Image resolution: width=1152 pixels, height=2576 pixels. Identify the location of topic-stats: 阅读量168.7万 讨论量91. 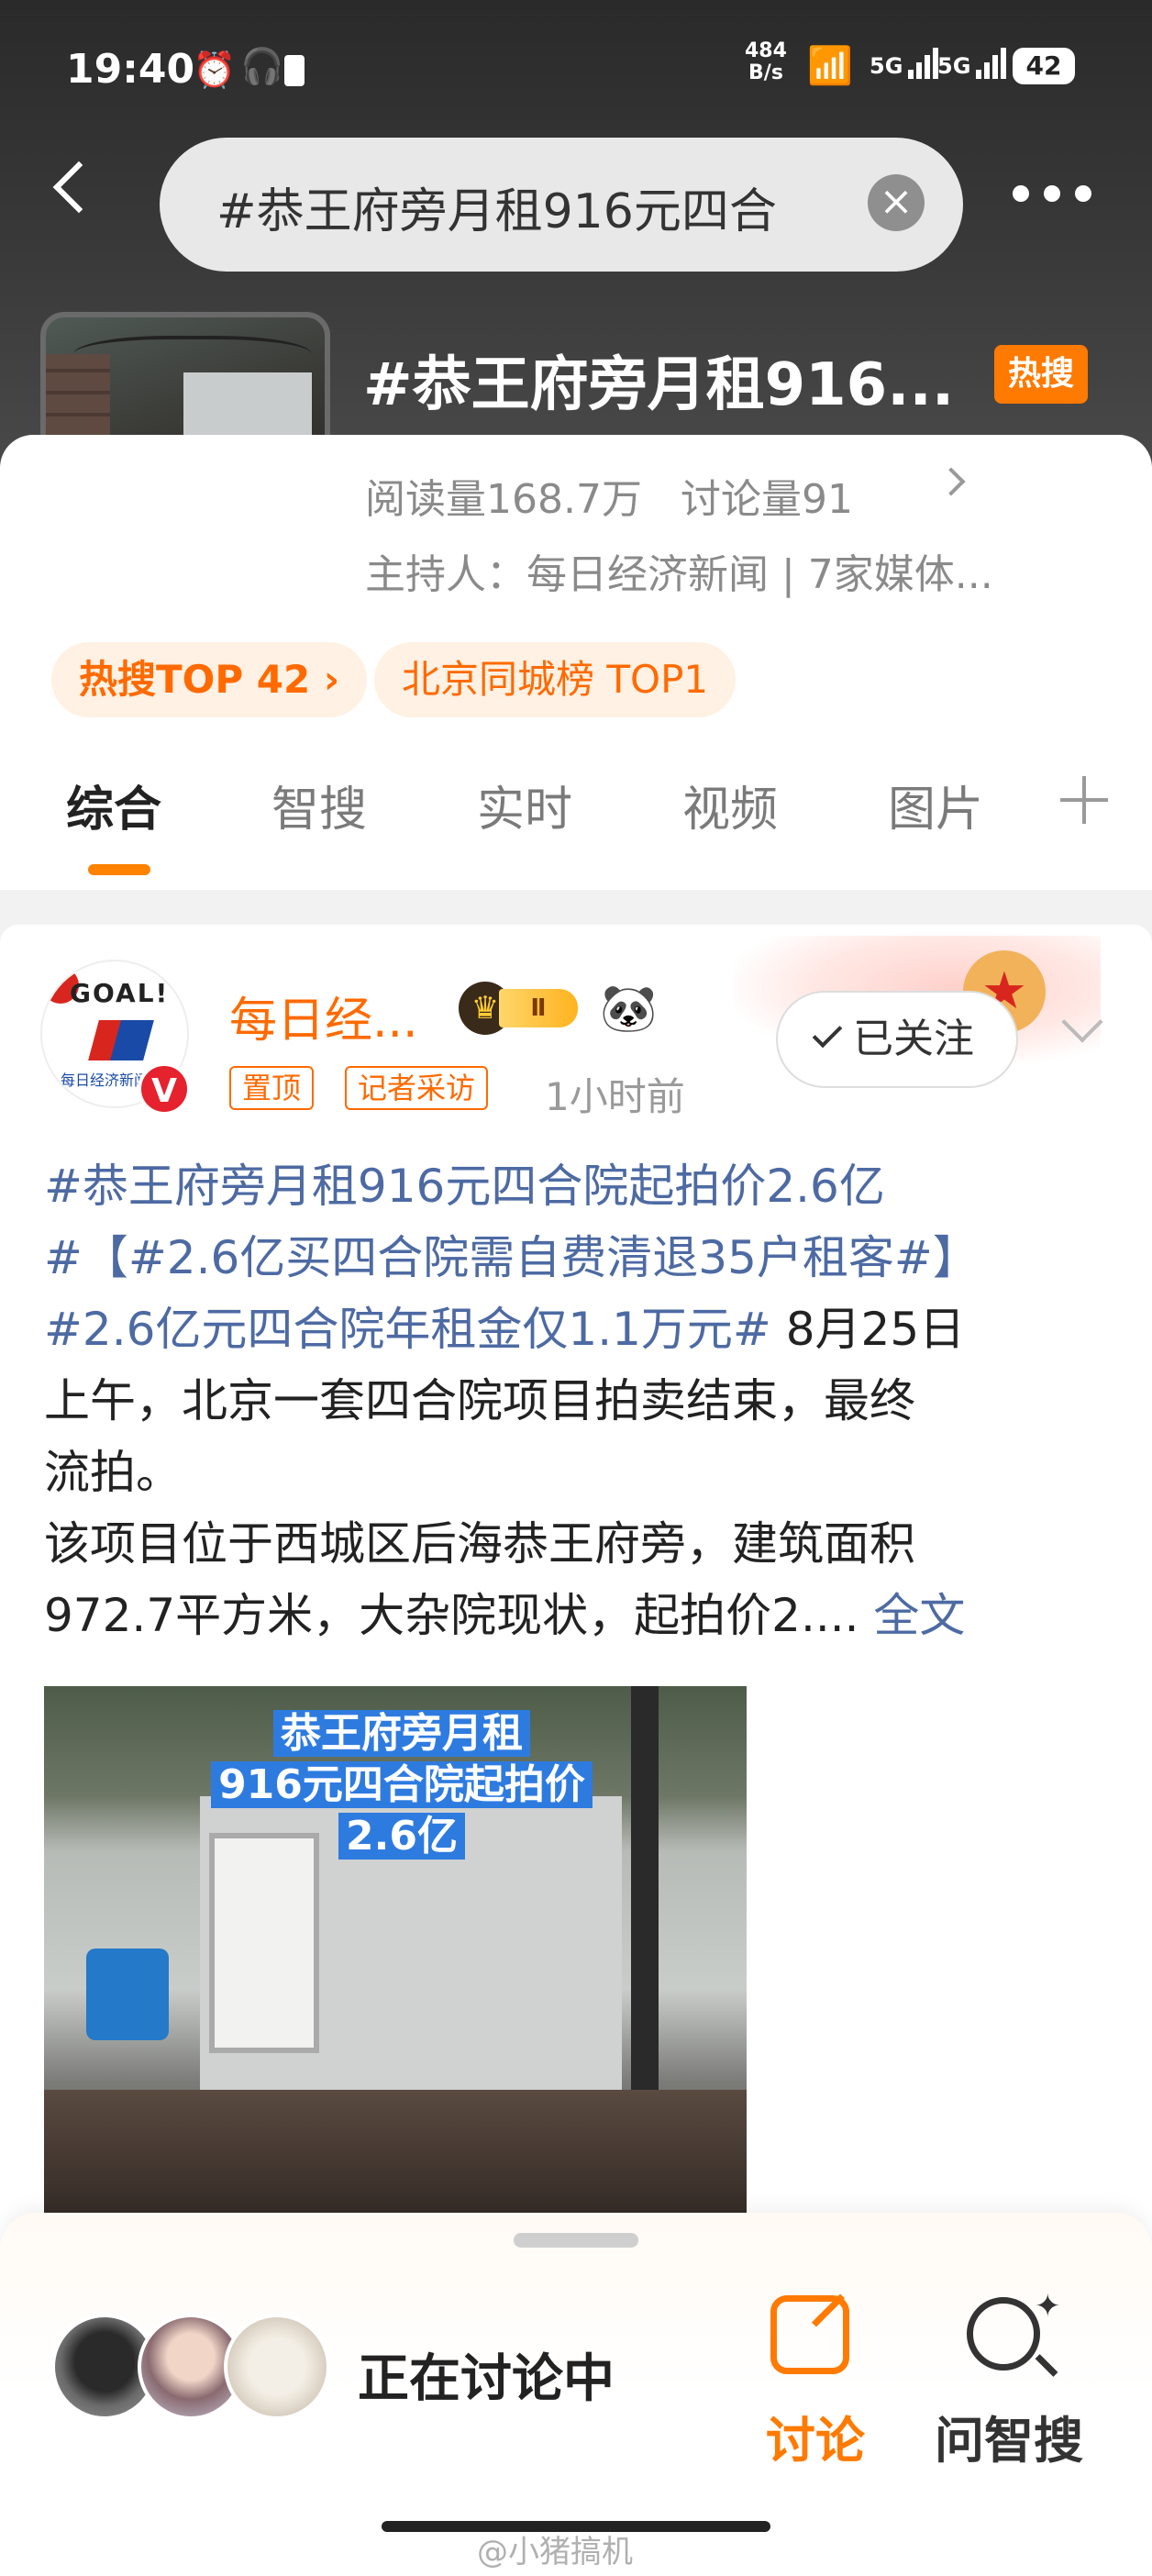
(622, 495).